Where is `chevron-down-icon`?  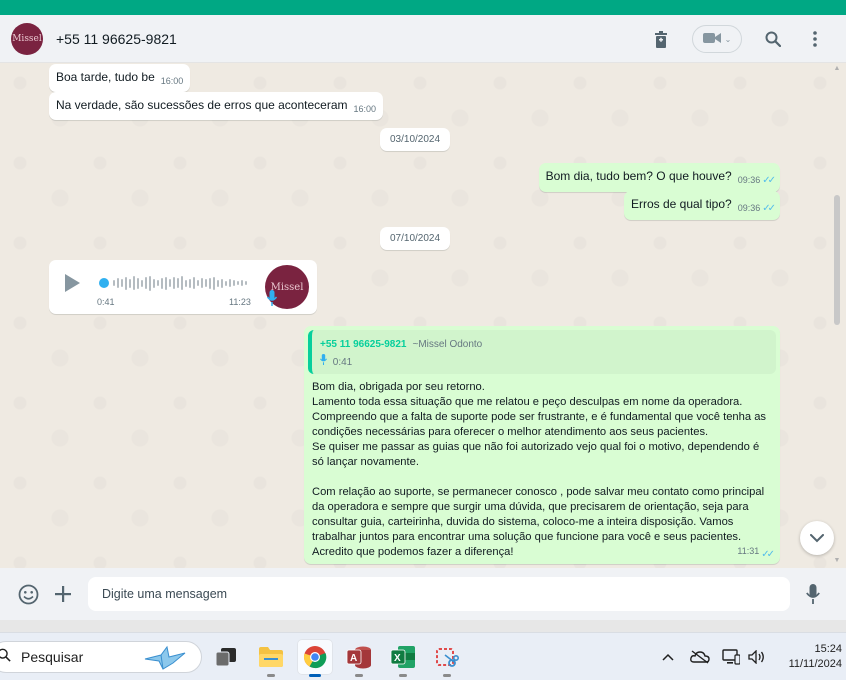
chevron-down-icon is located at coordinates (817, 537).